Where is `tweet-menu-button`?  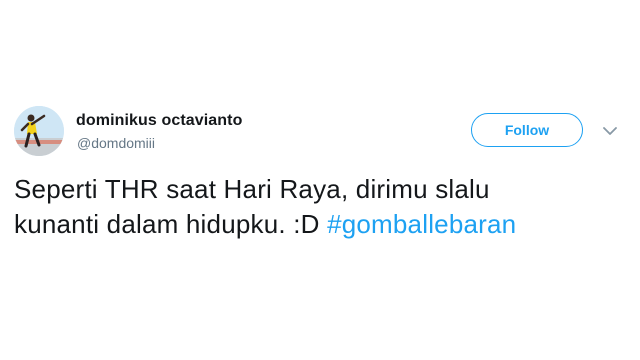 tweet-menu-button is located at coordinates (610, 131).